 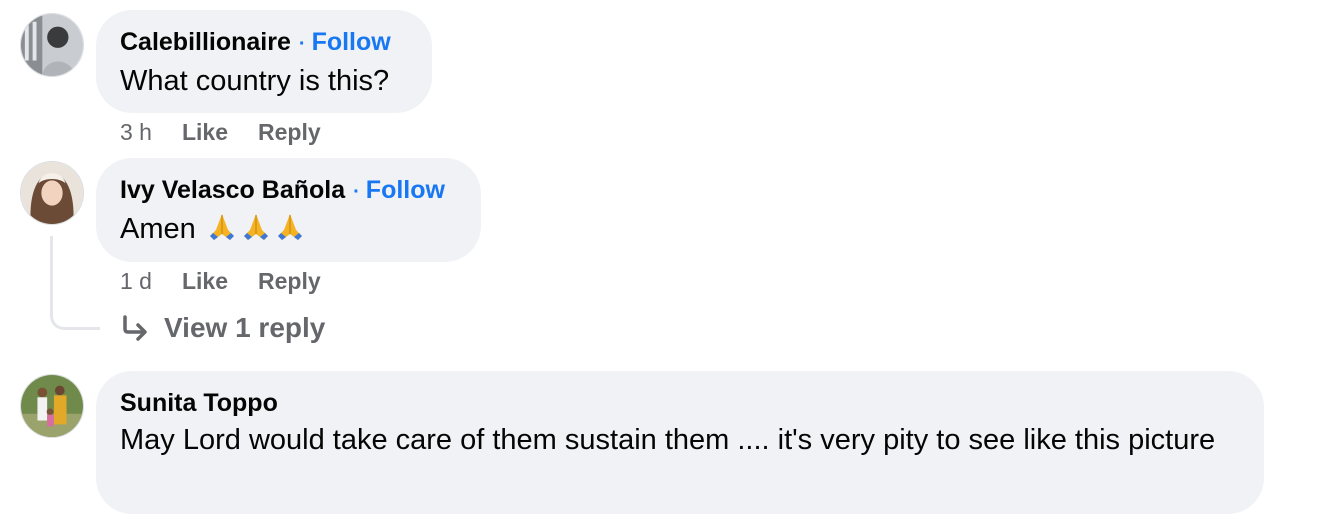 I want to click on comment-text: What country is this?, so click(x=255, y=81).